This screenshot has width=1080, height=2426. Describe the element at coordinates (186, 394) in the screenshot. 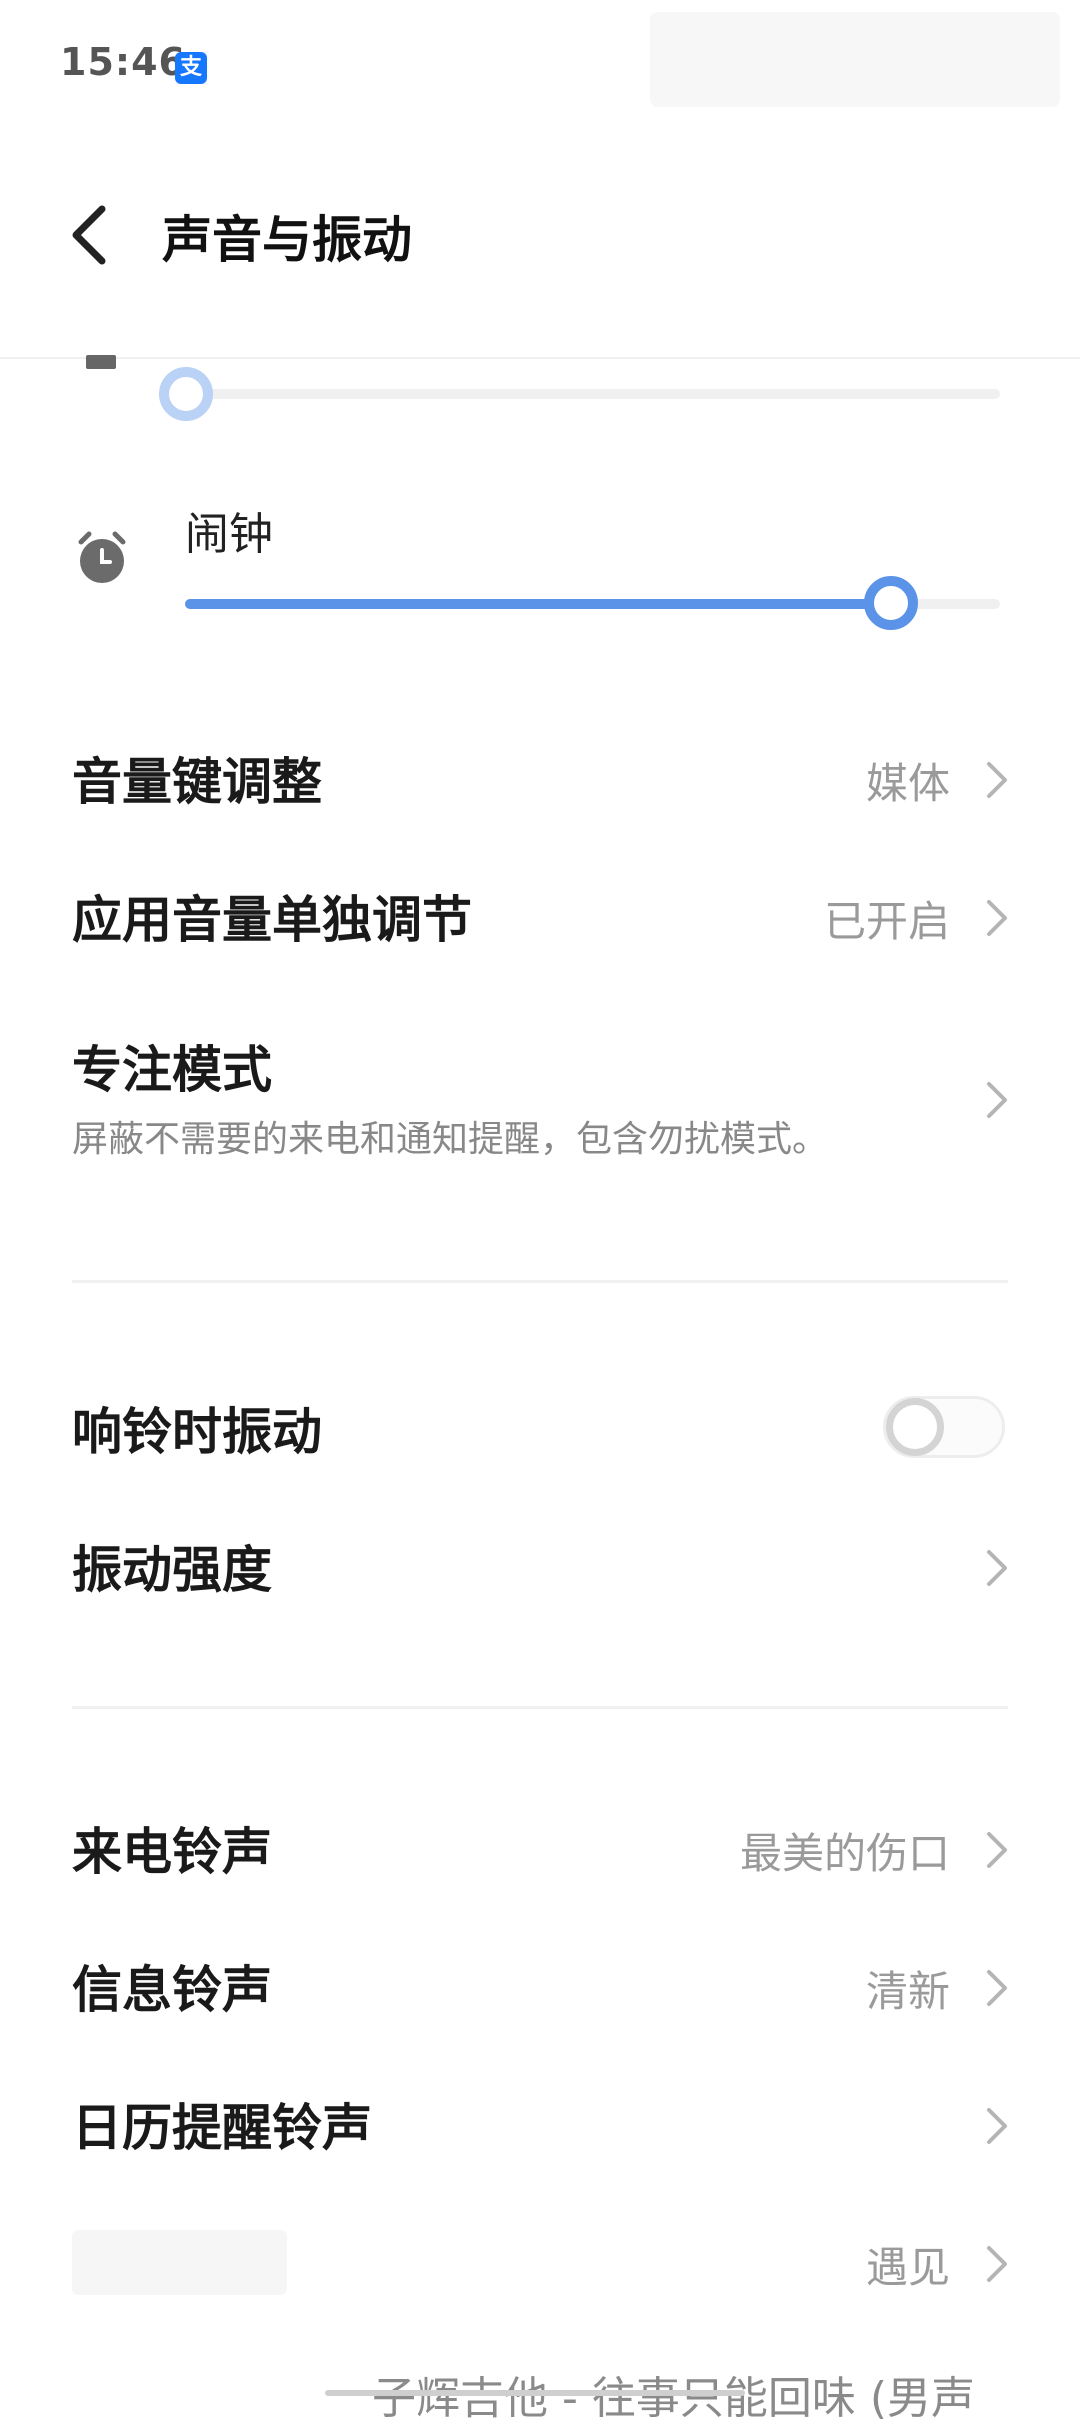

I see `volume-slider-thumb` at that location.